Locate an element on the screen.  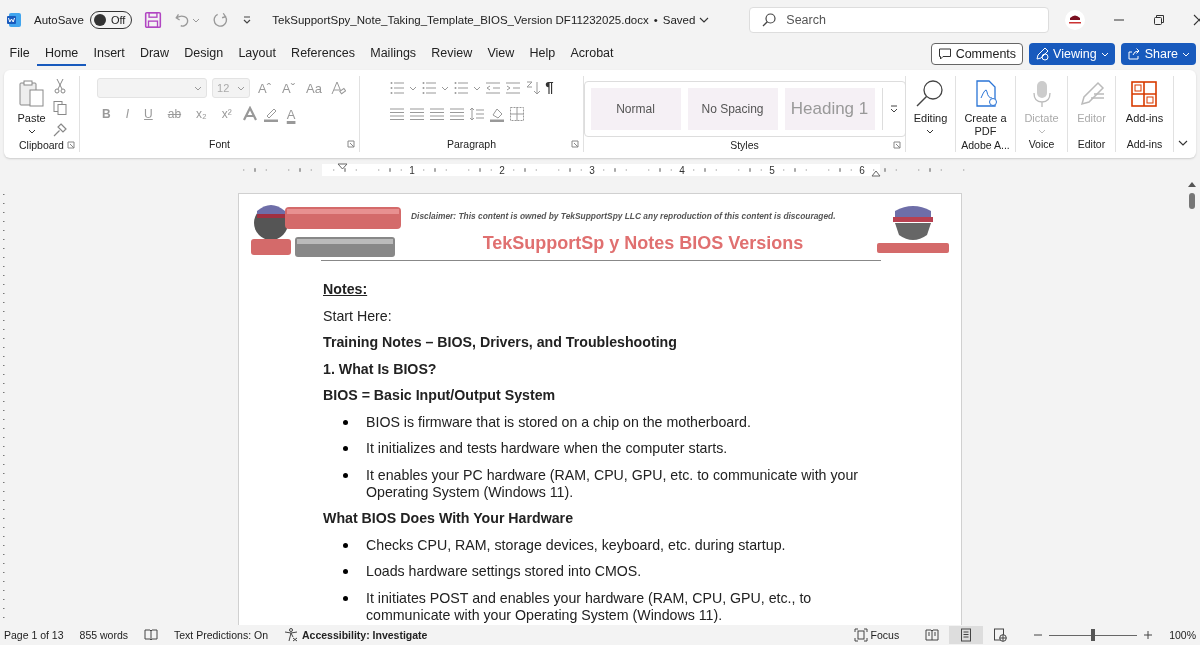
viewing-button: Viewing is located at coordinates (1072, 54).